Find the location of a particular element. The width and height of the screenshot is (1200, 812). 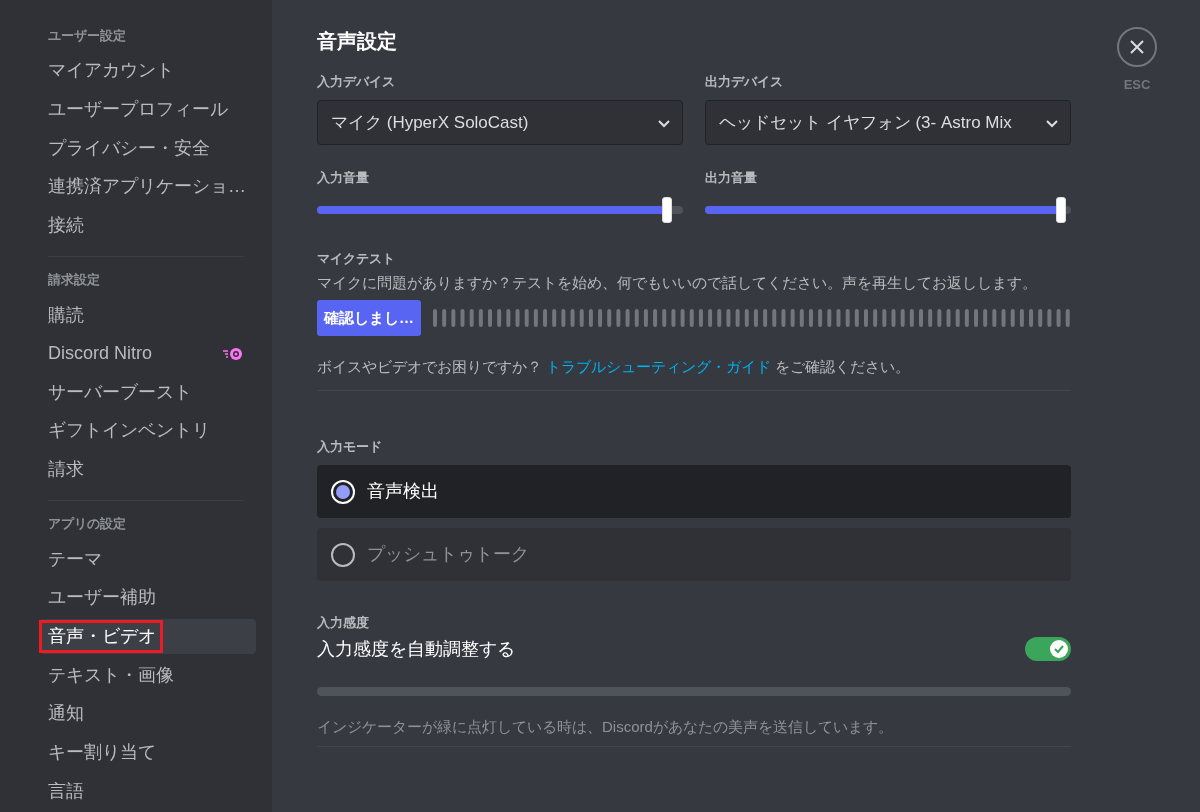

sidebar-item: 購読 is located at coordinates (148, 315).